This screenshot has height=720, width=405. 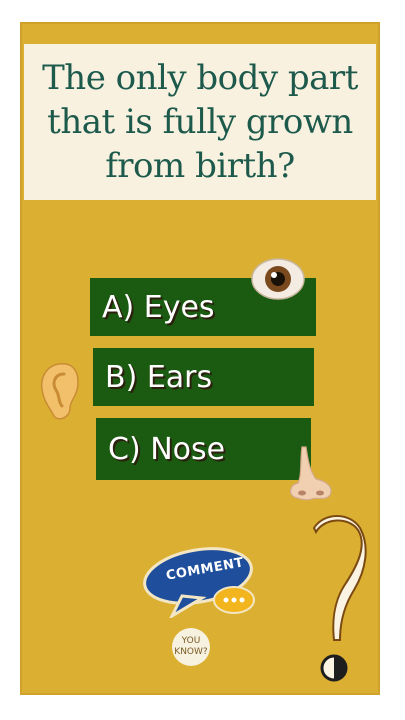 I want to click on you-know-logo: YOU KNOW?, so click(x=191, y=647).